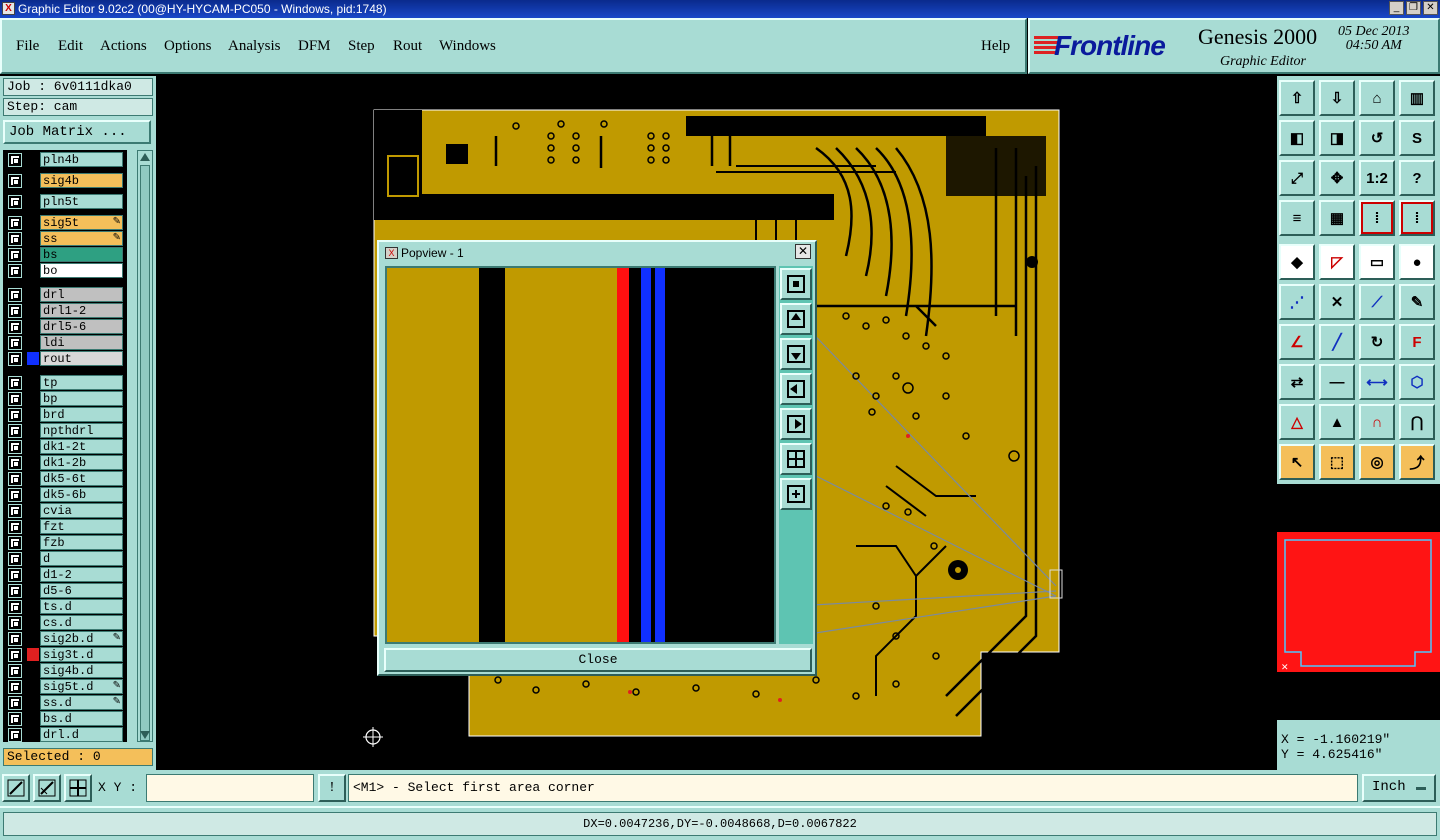  I want to click on layer-name: sig3t.d, so click(81, 654).